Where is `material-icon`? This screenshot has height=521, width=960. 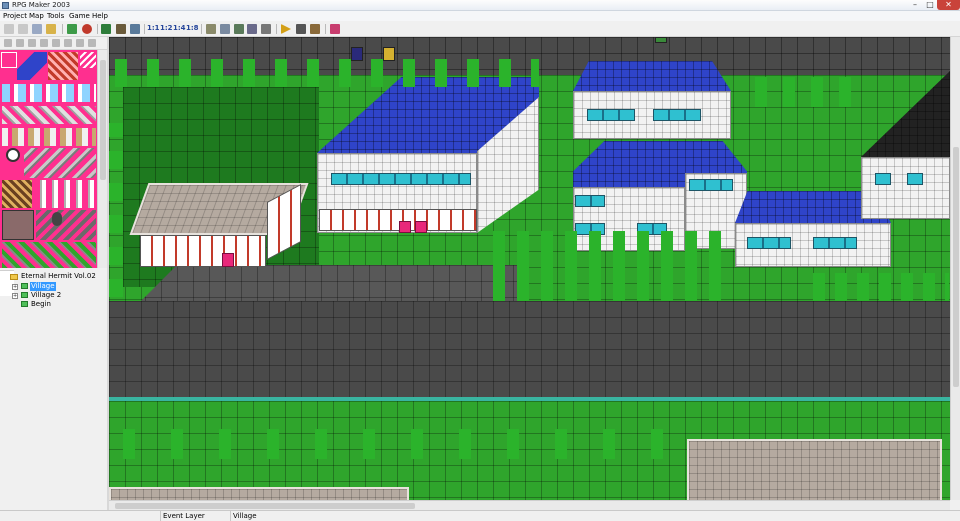 material-icon is located at coordinates (225, 29).